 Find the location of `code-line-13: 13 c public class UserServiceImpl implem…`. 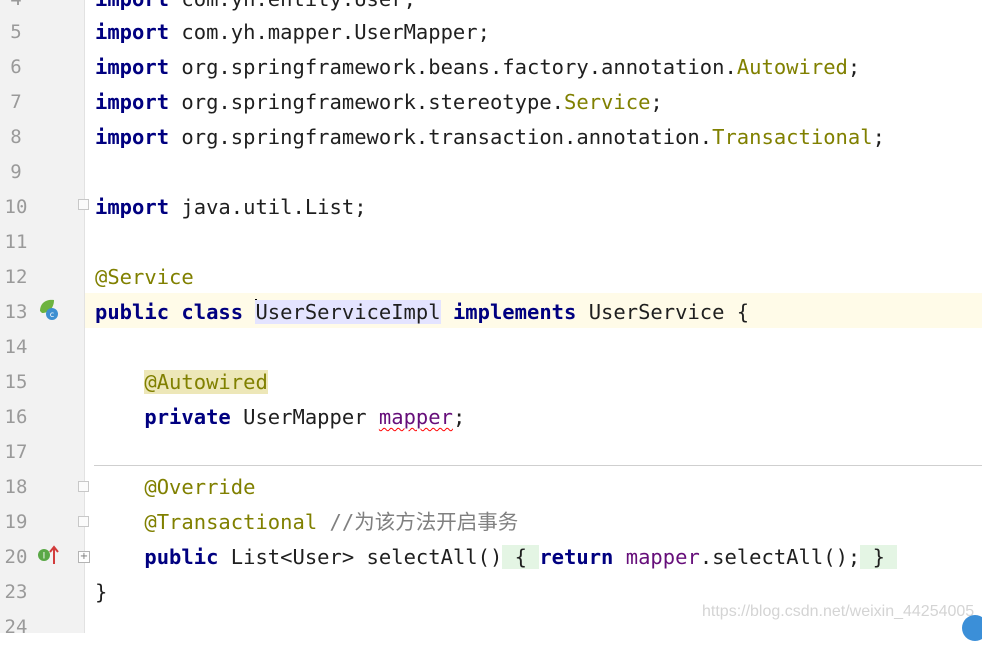

code-line-13: 13 c public class UserServiceImpl implem… is located at coordinates (491, 311).